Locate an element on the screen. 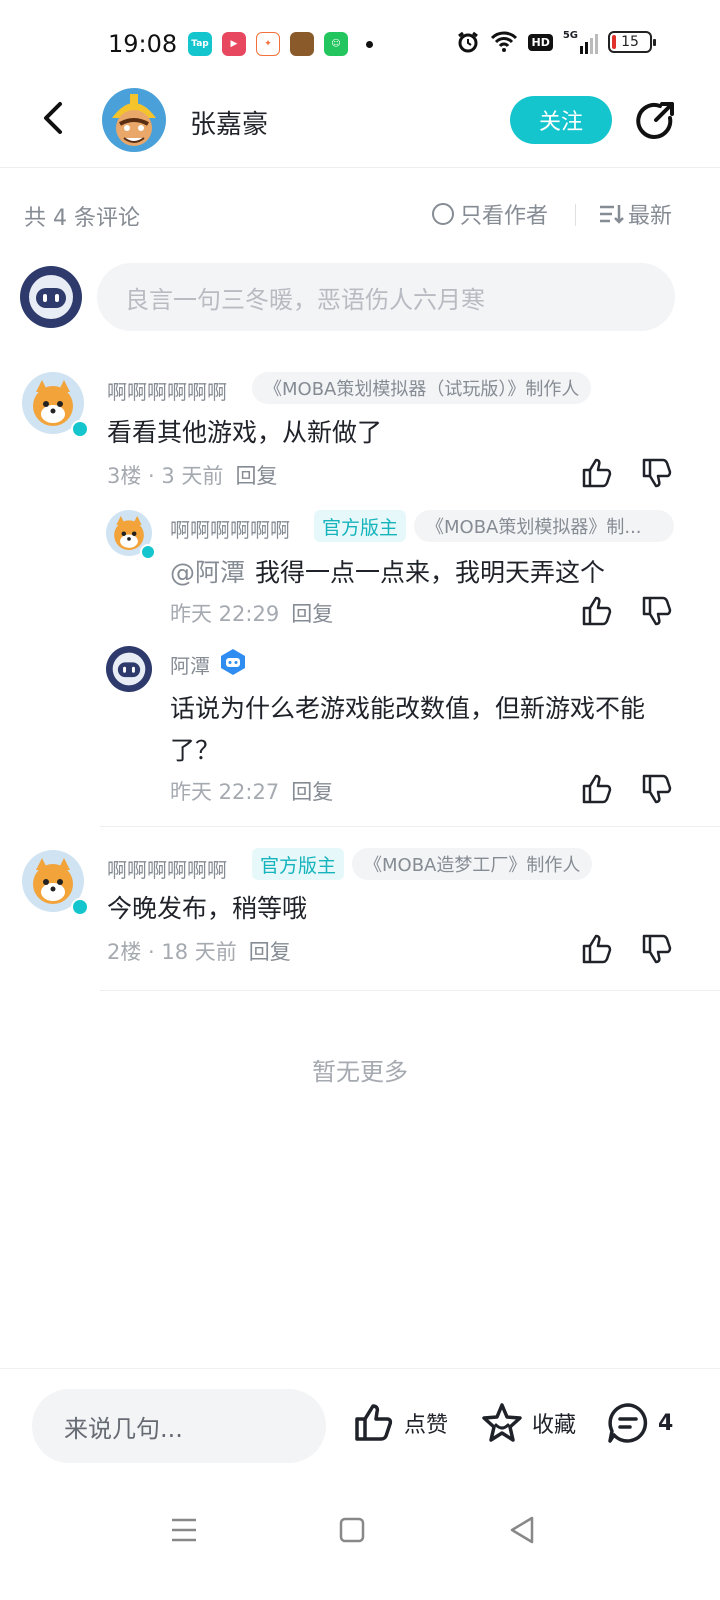 This screenshot has width=720, height=1600. wifi-icon is located at coordinates (504, 41).